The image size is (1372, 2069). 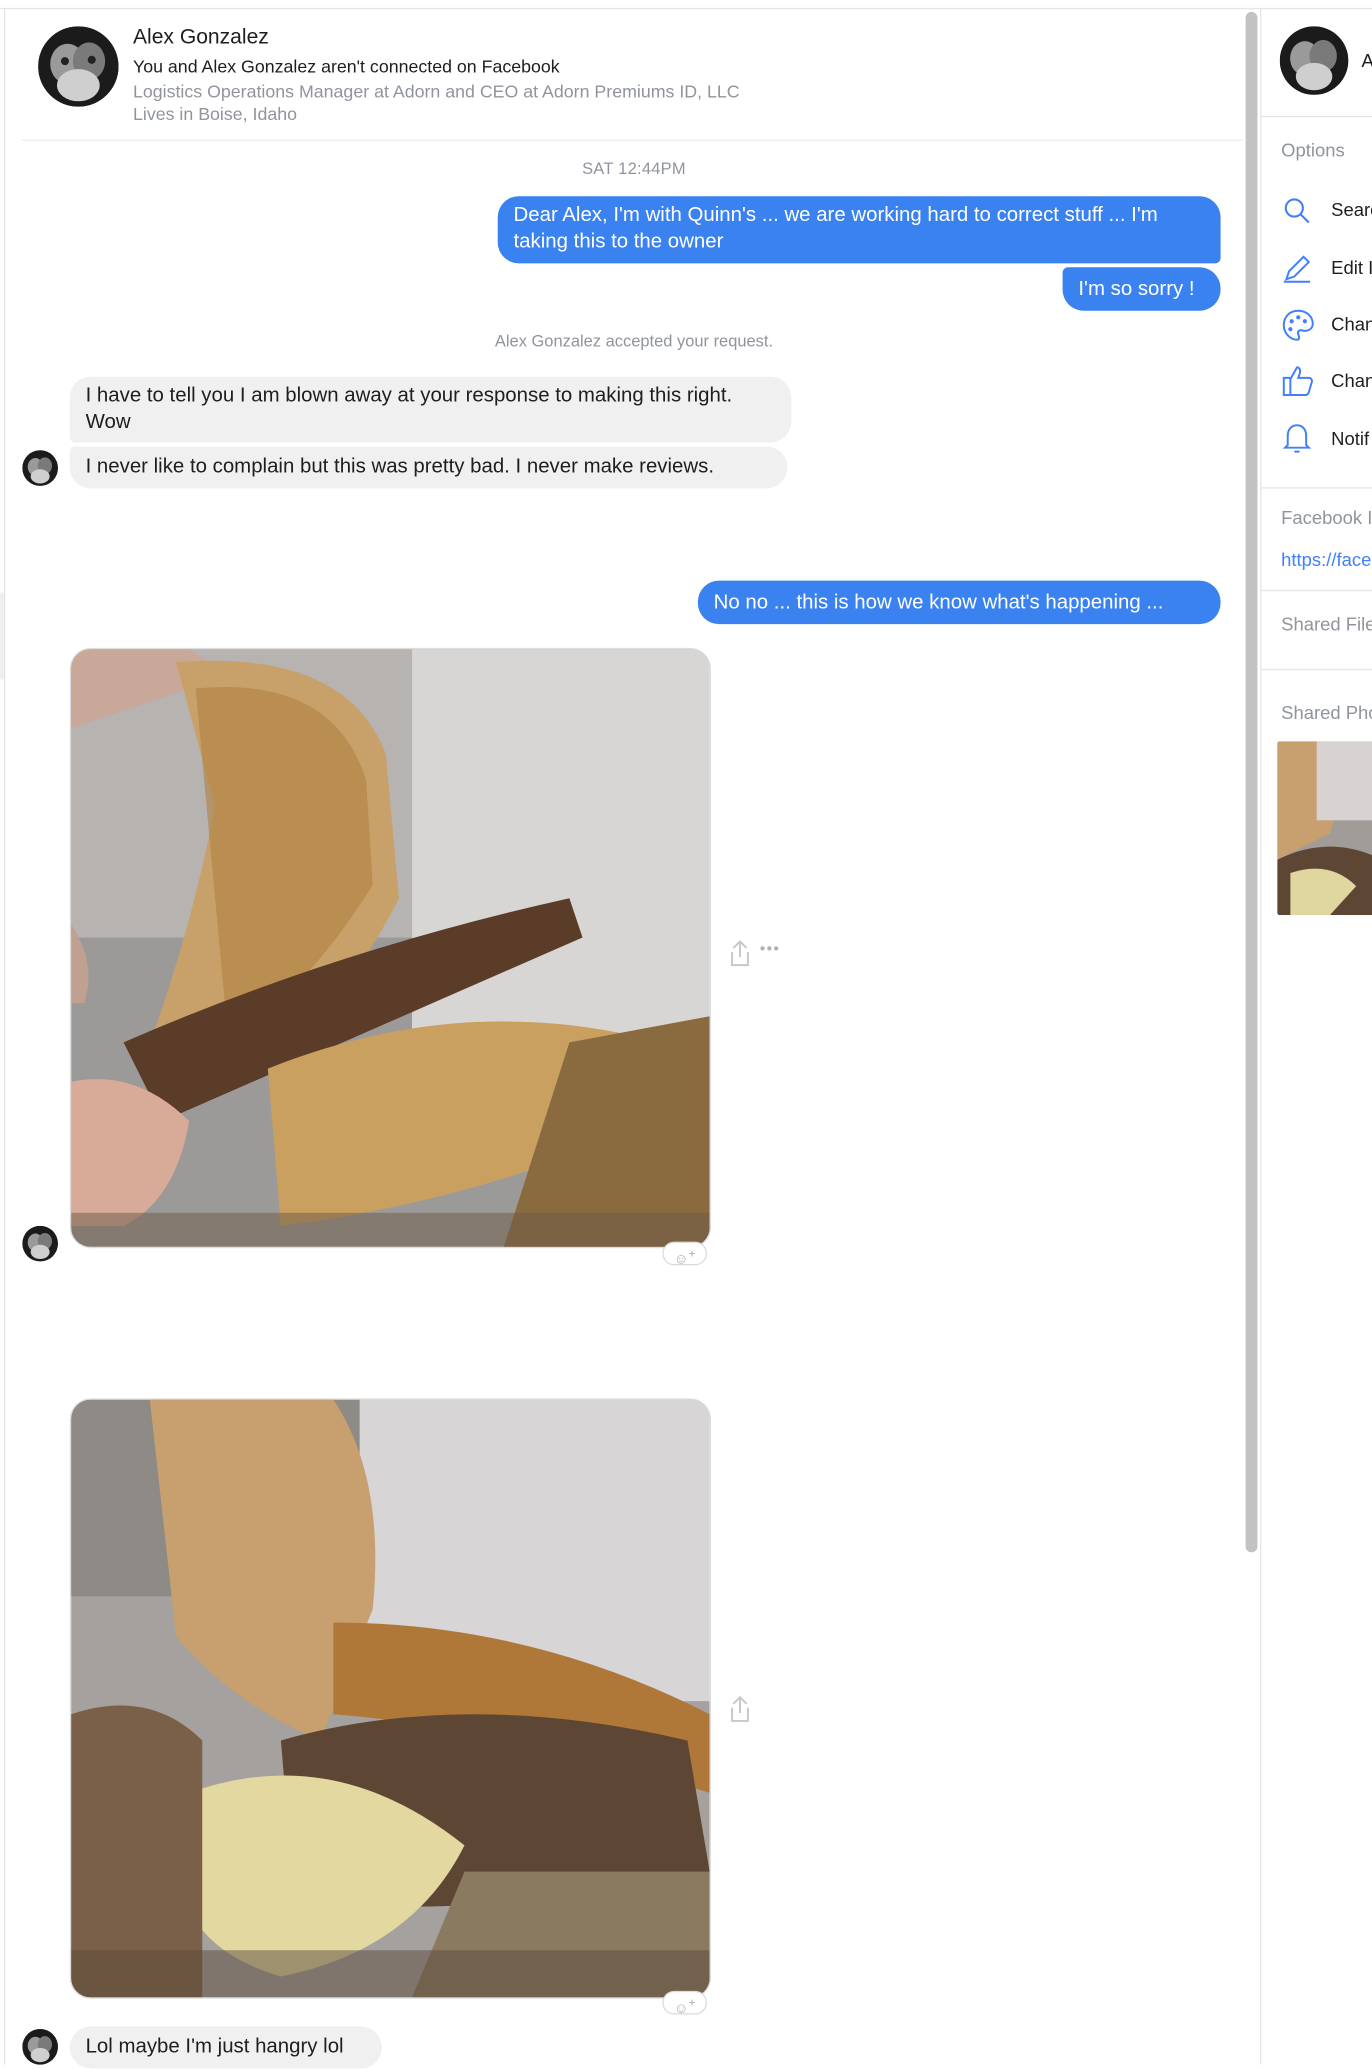 I want to click on bell-icon, so click(x=1297, y=438).